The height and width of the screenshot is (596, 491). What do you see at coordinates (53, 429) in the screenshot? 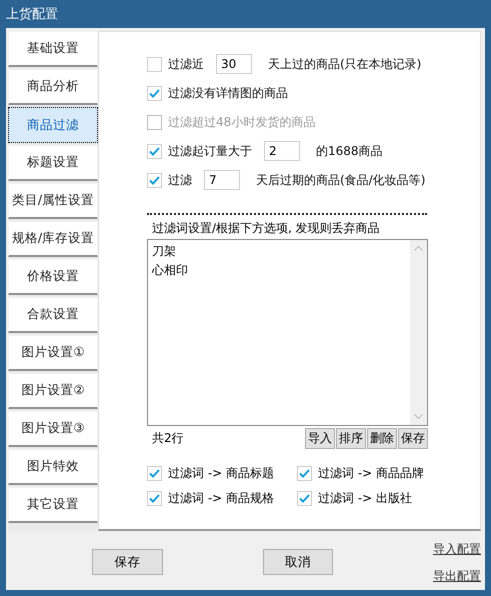
I see `sidebar-tab: 图片设置③` at bounding box center [53, 429].